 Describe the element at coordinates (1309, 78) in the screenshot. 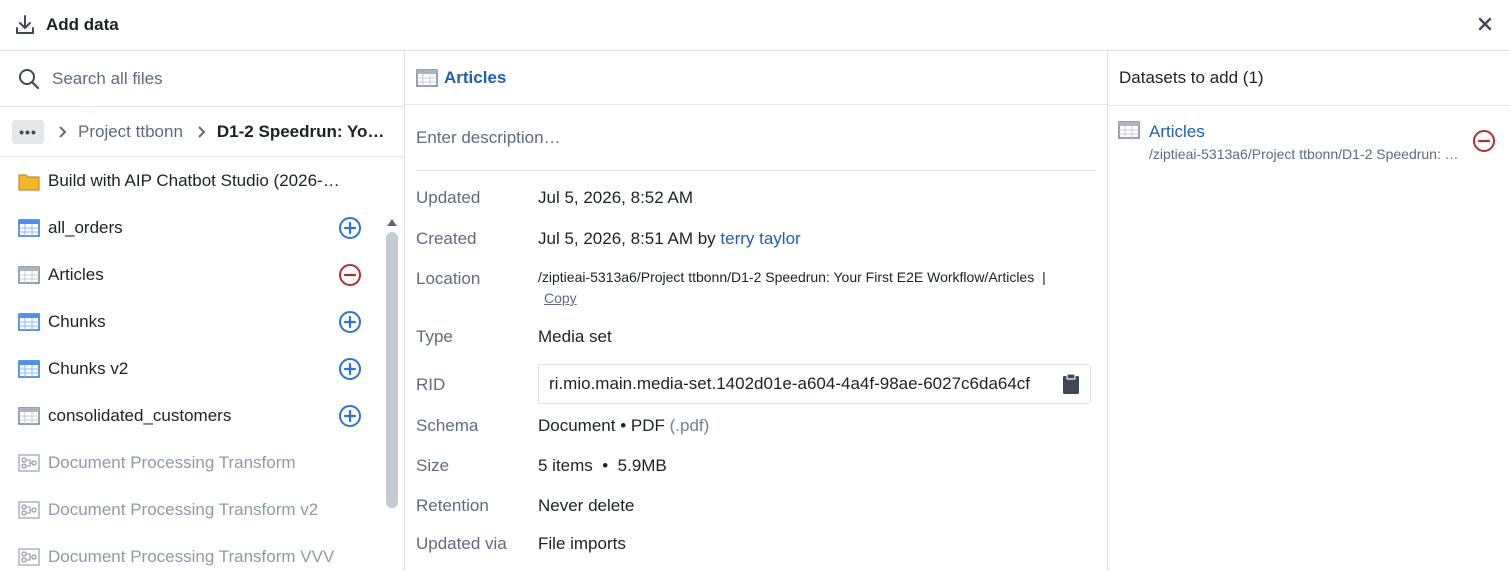

I see `datasets-to-add-title: Datasets to add (1)` at that location.